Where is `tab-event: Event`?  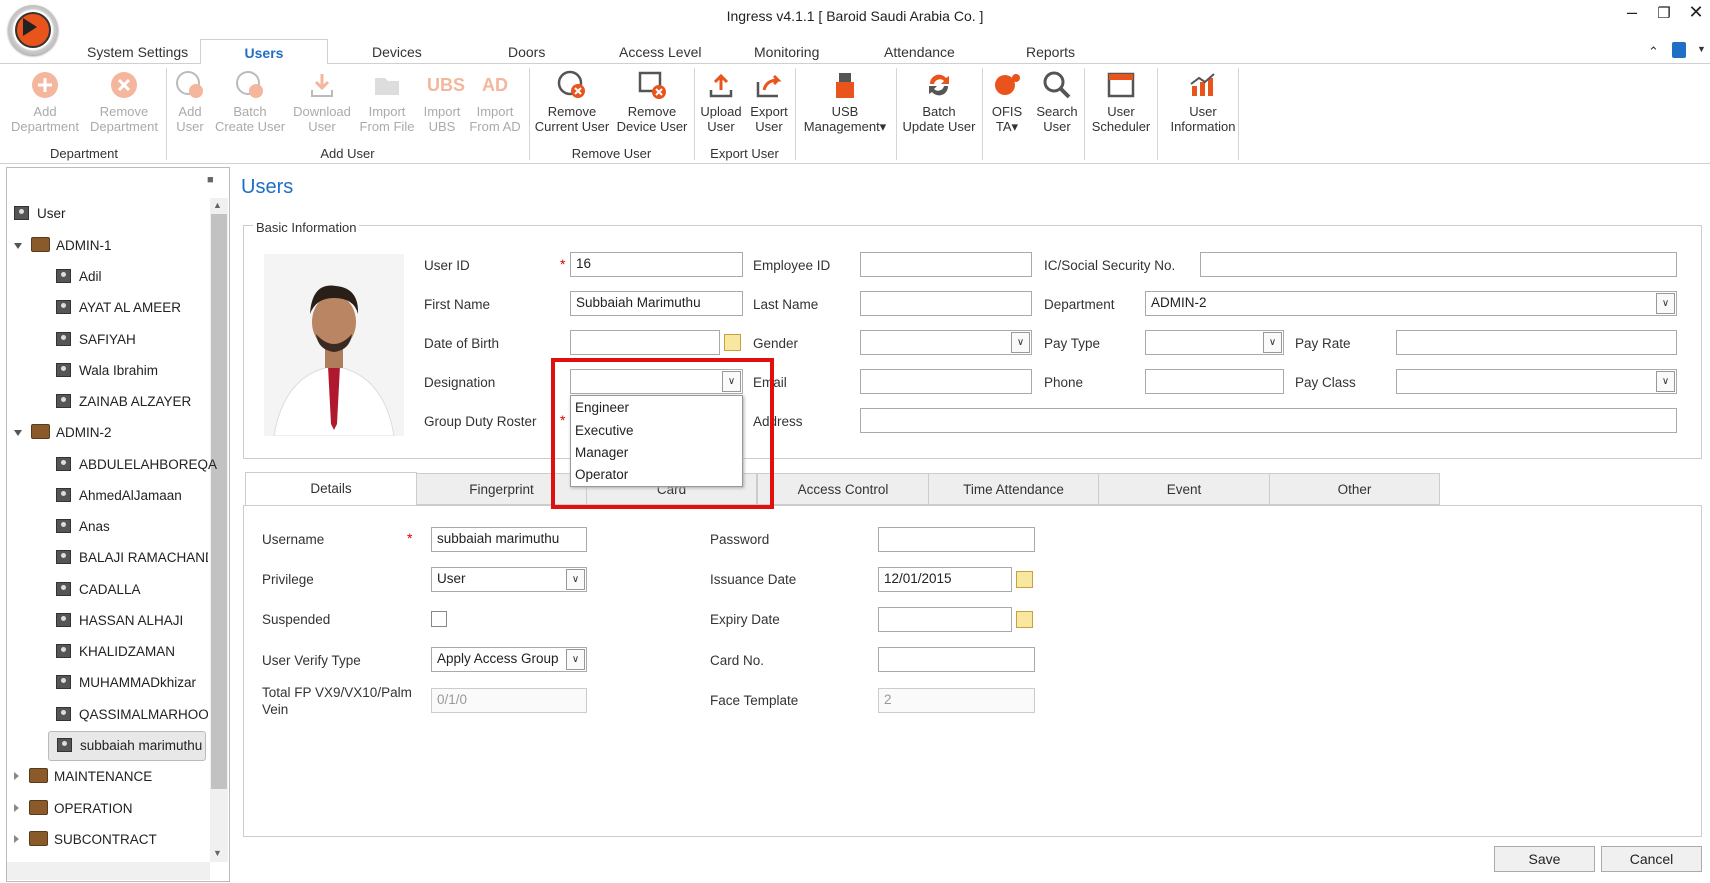 tab-event: Event is located at coordinates (1184, 489).